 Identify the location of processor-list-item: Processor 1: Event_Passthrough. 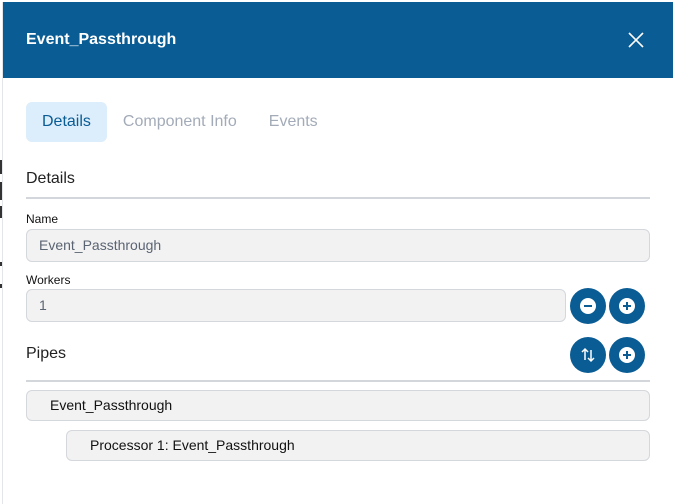
(358, 445).